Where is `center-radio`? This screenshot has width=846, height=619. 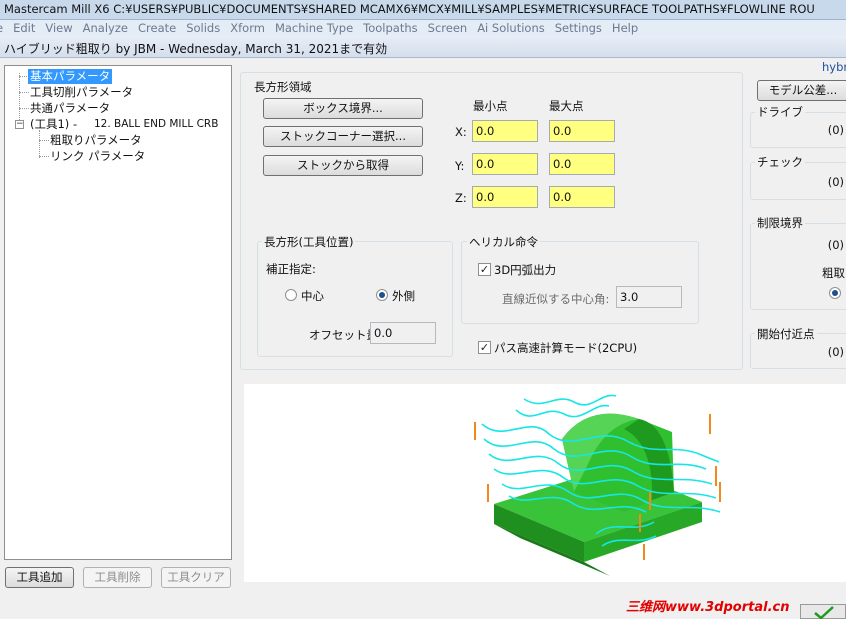
center-radio is located at coordinates (291, 295).